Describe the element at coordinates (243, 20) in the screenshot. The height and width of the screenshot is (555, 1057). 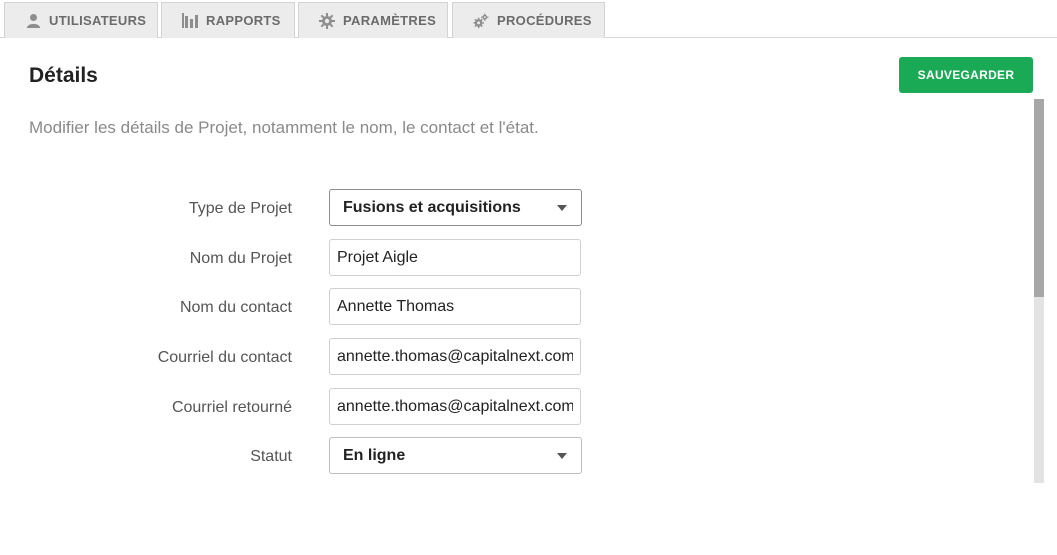
I see `tab-label: RAPPORTS` at that location.